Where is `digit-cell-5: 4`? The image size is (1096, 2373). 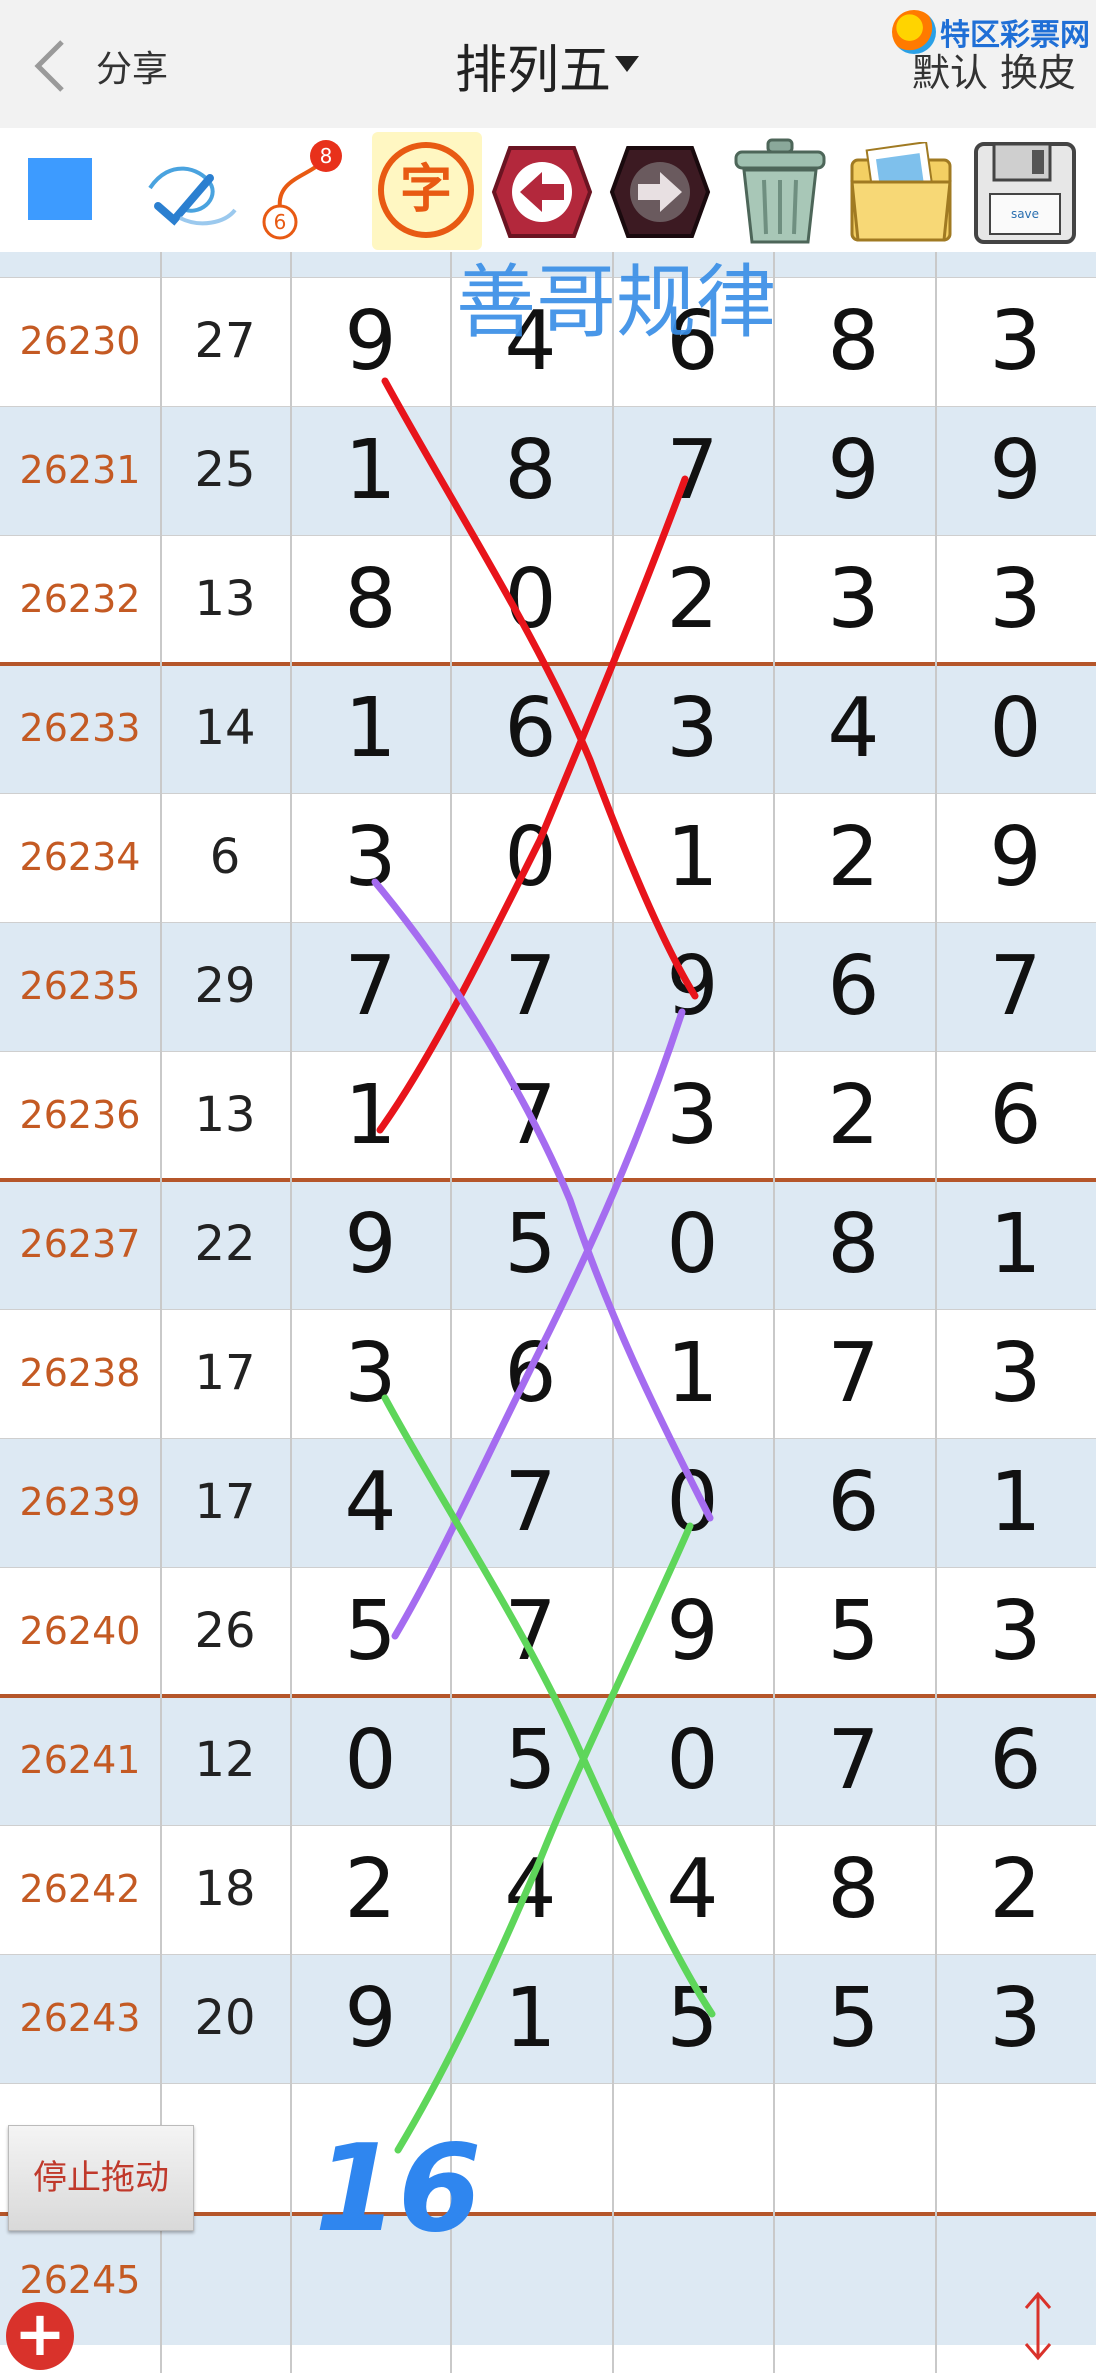
digit-cell-5: 4 is located at coordinates (1015, 264).